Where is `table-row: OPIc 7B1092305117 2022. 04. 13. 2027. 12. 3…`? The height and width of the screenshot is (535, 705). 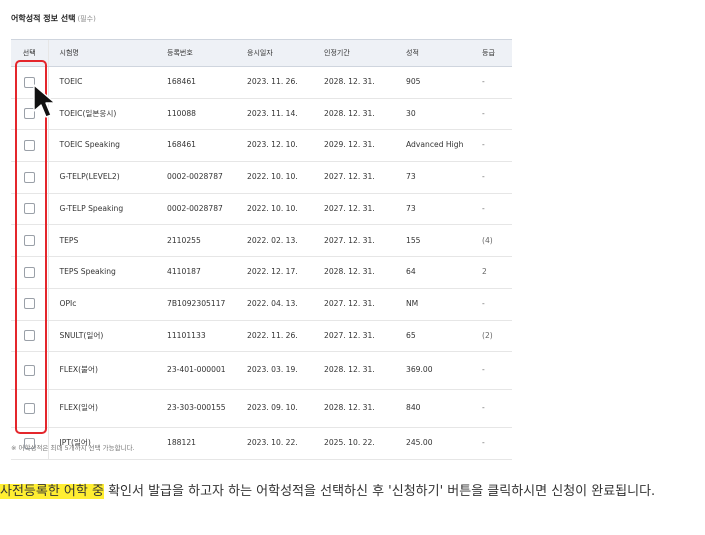 table-row: OPIc 7B1092305117 2022. 04. 13. 2027. 12. 3… is located at coordinates (261, 304).